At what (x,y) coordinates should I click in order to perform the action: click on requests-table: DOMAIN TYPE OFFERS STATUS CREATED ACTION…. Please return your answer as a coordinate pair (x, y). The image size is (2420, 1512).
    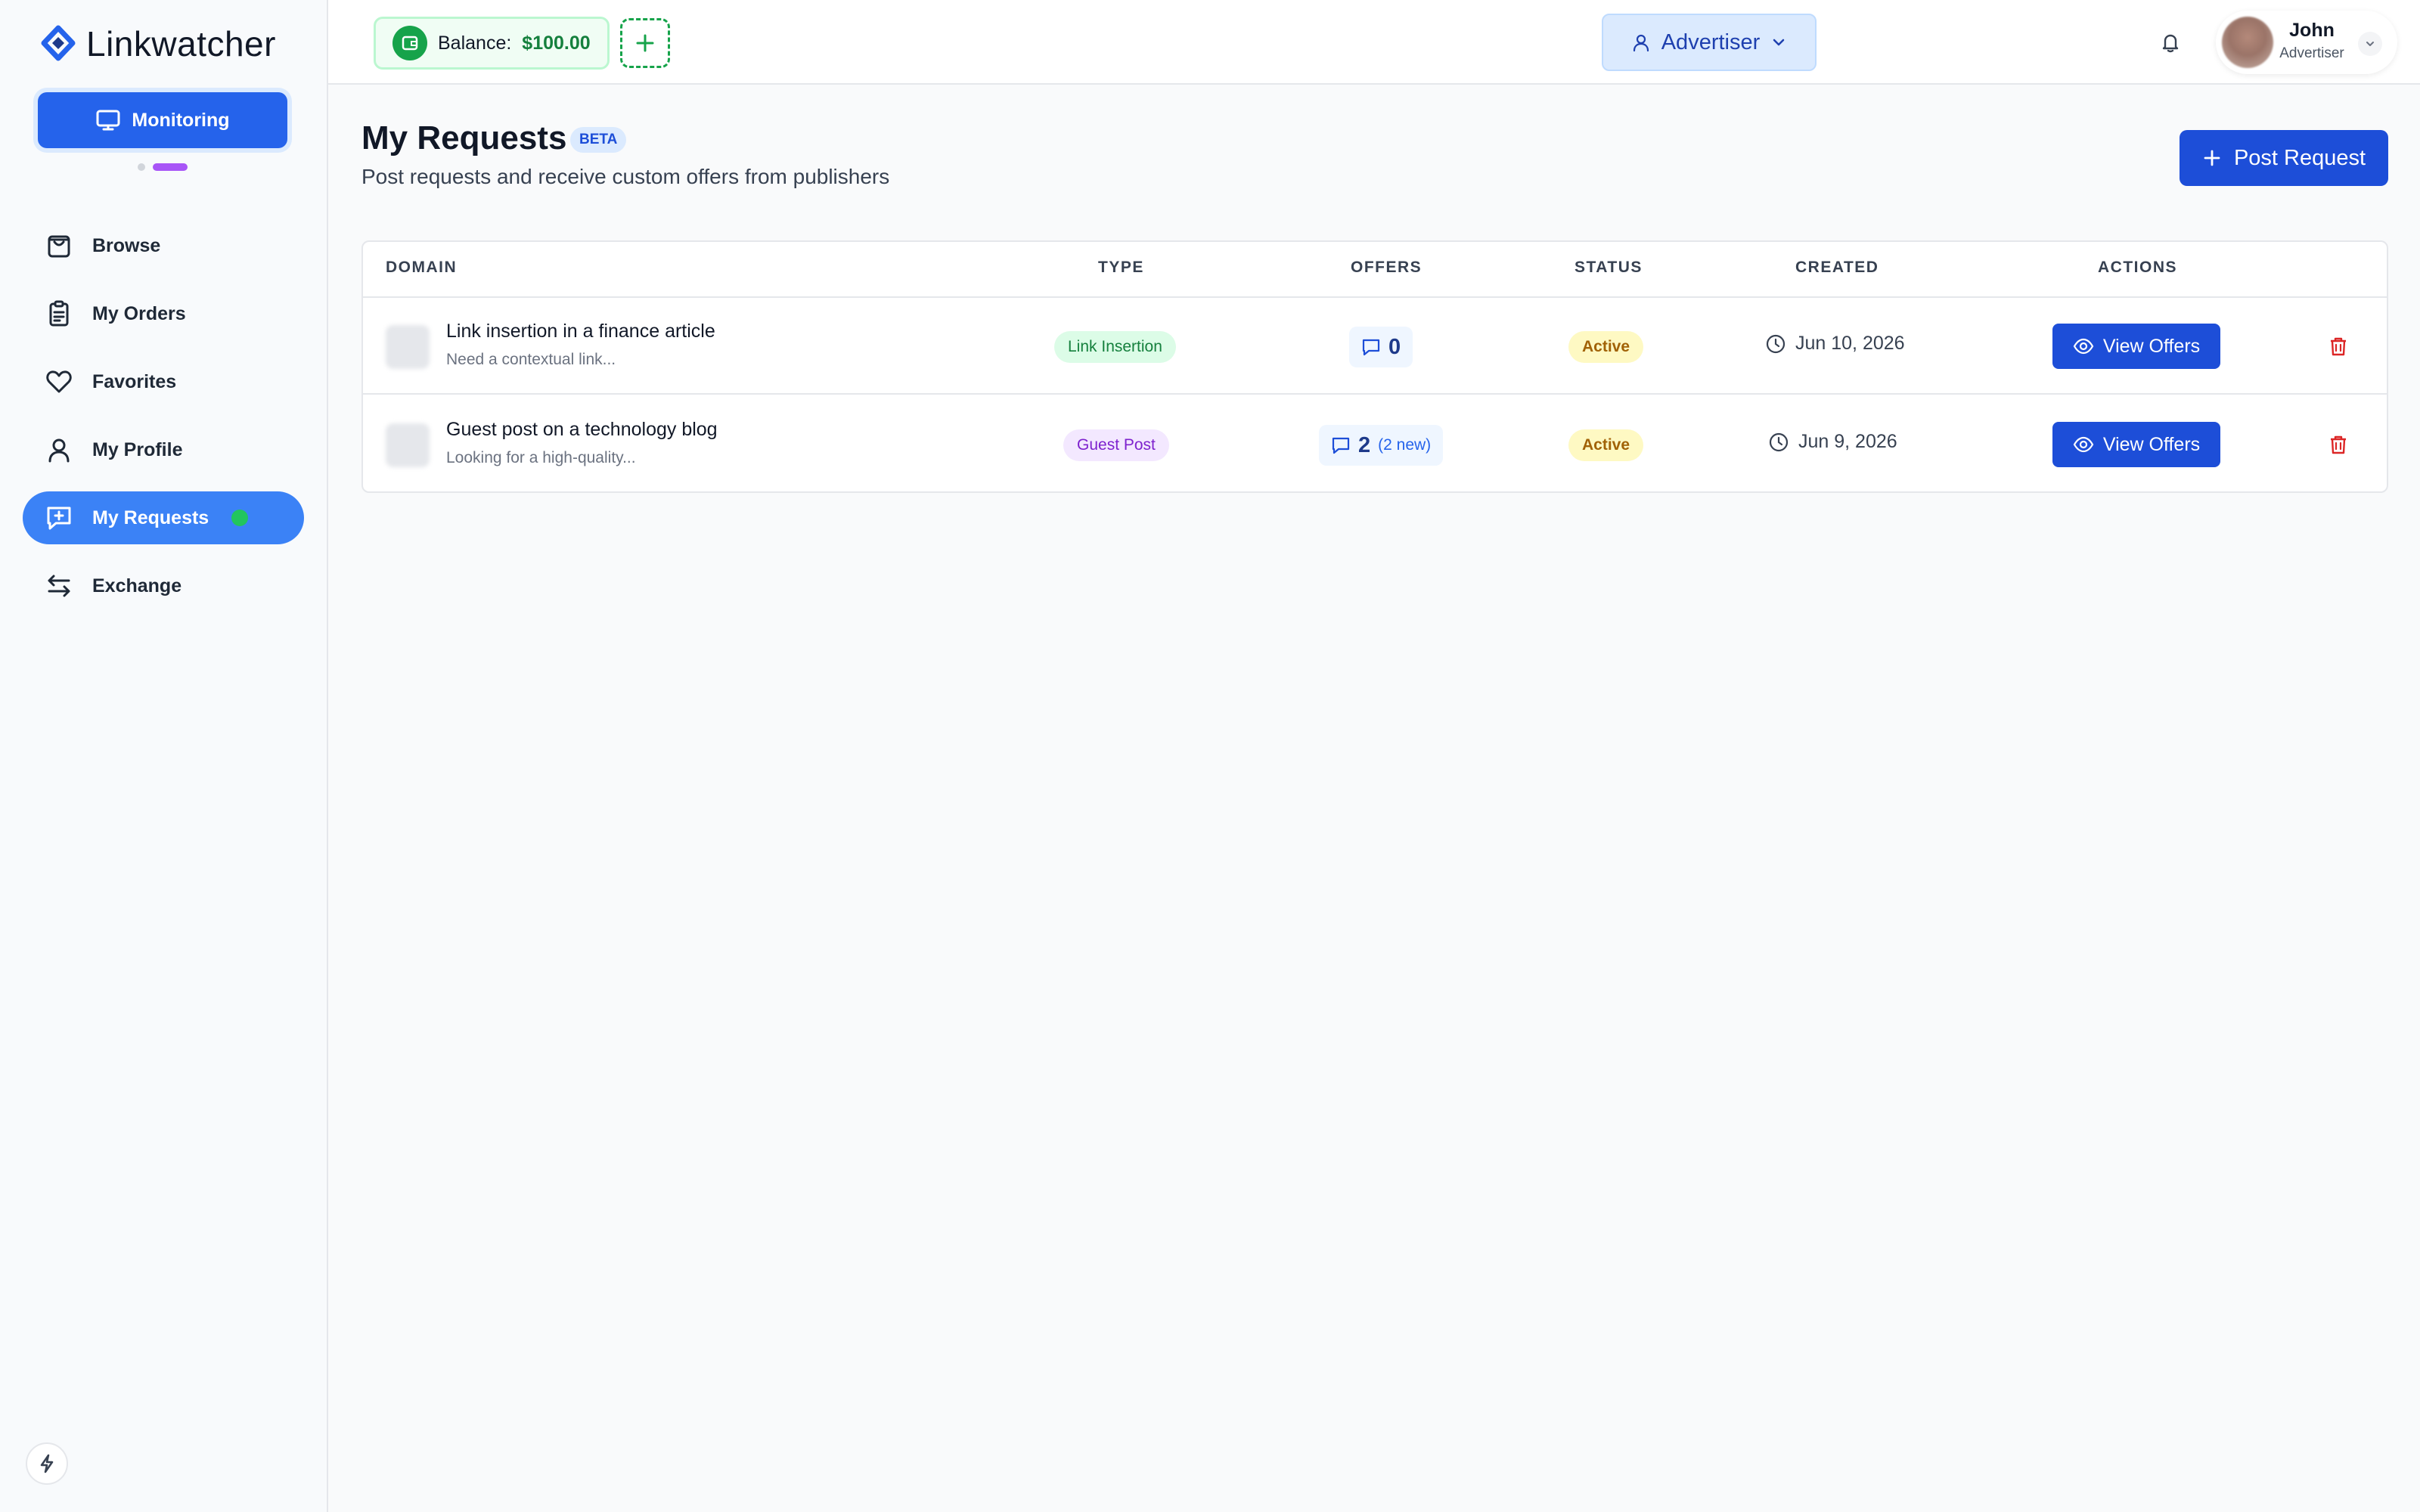
    Looking at the image, I should click on (1374, 366).